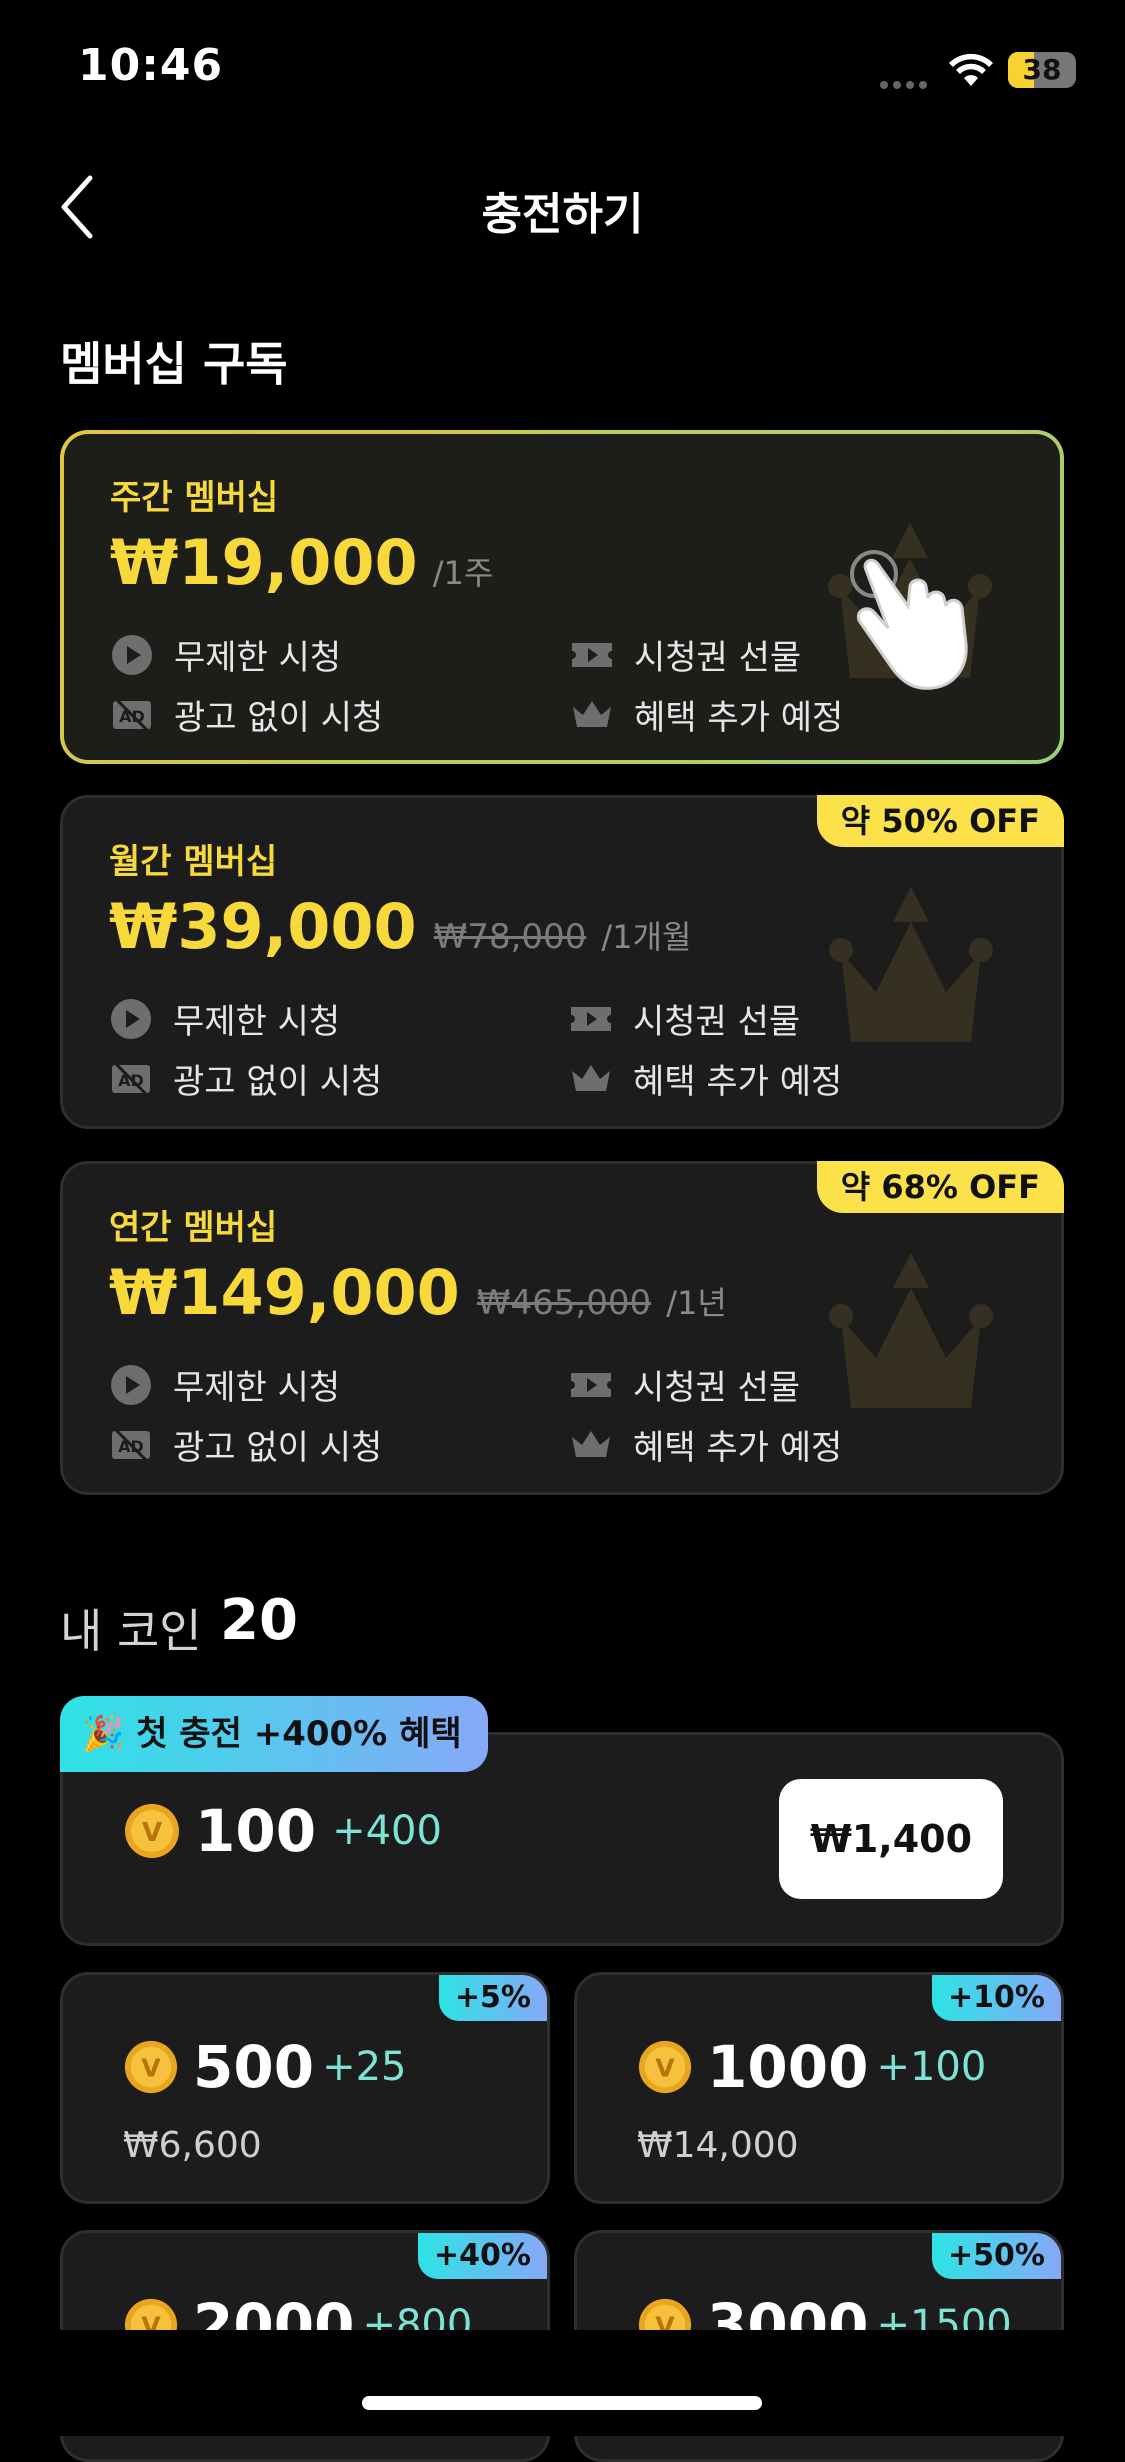 Image resolution: width=1125 pixels, height=2462 pixels. I want to click on discount-badge: 약 50% OFF, so click(940, 821).